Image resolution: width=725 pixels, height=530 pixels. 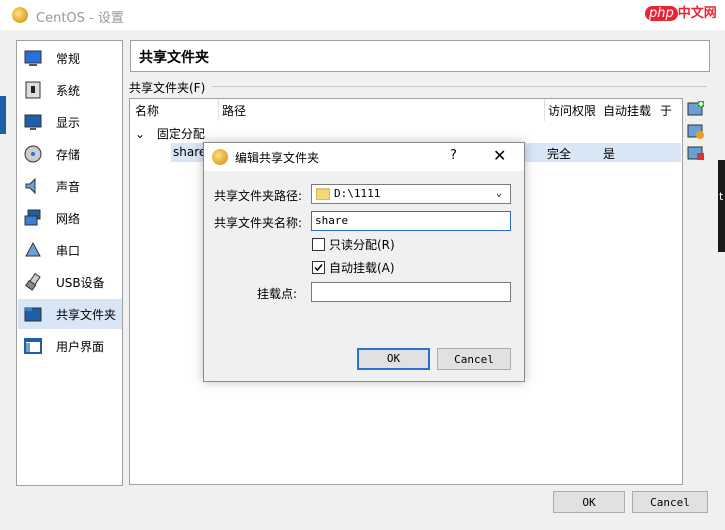 What do you see at coordinates (459, 86) in the screenshot?
I see `section-divider` at bounding box center [459, 86].